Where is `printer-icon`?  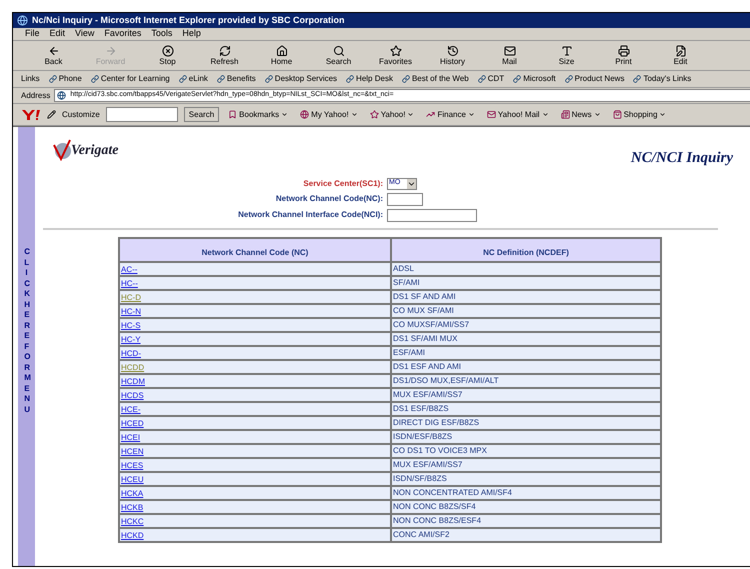
printer-icon is located at coordinates (624, 50).